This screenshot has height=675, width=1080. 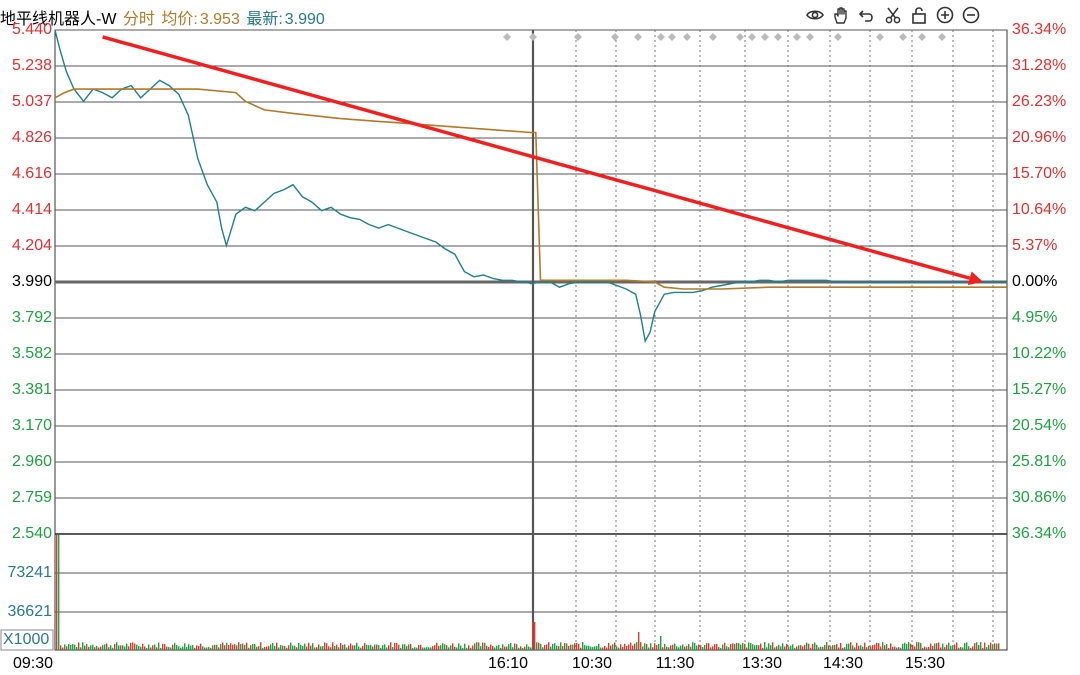 I want to click on pct-tick-label: 10.22%, so click(x=1039, y=353).